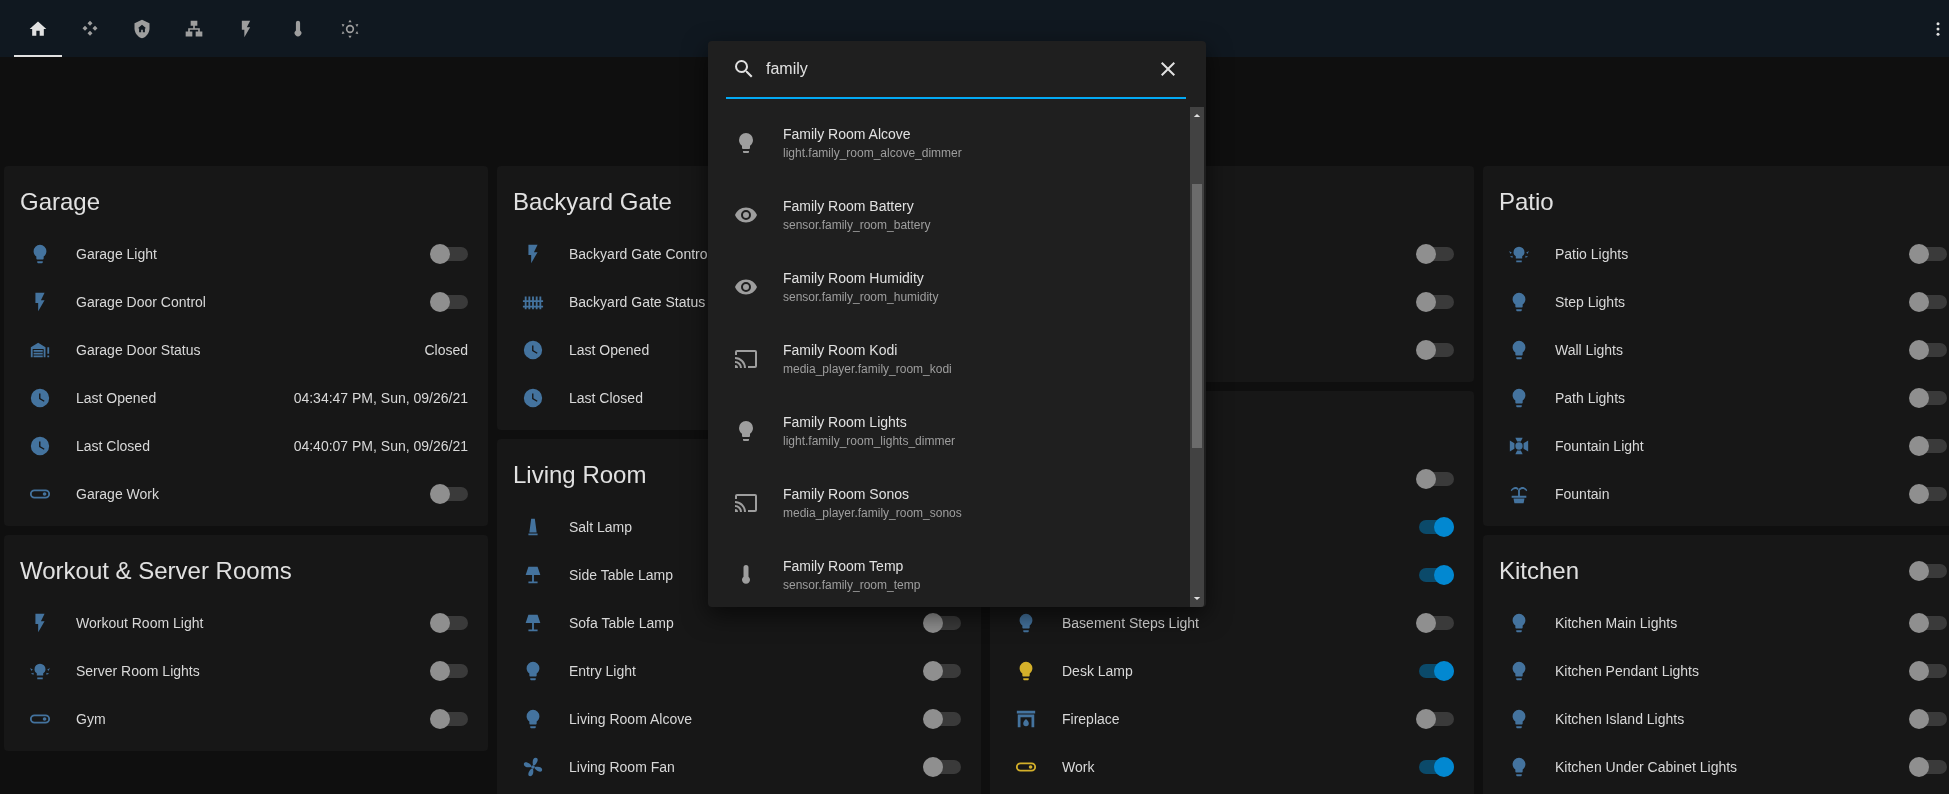 The height and width of the screenshot is (794, 1949). What do you see at coordinates (1130, 623) in the screenshot?
I see `entity-name: Basement Steps Light` at bounding box center [1130, 623].